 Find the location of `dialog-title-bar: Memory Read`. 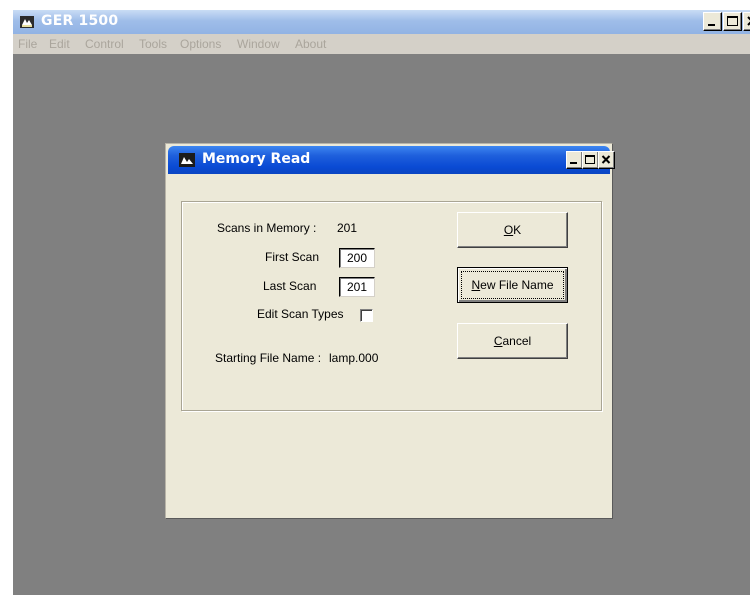

dialog-title-bar: Memory Read is located at coordinates (391, 160).